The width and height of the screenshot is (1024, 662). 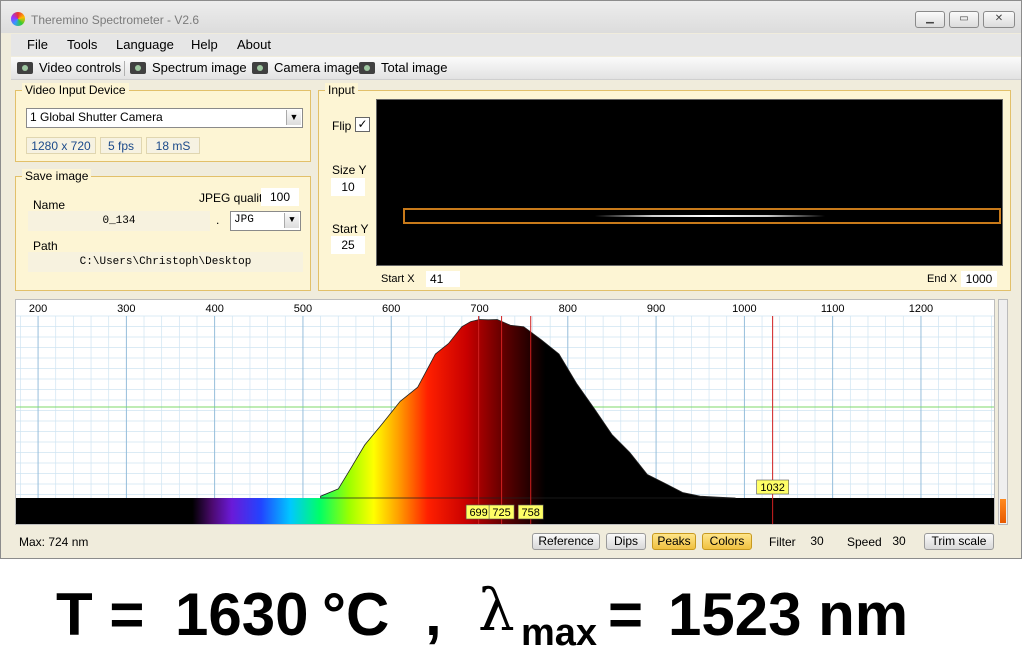 I want to click on total-image-button: Total image, so click(x=403, y=67).